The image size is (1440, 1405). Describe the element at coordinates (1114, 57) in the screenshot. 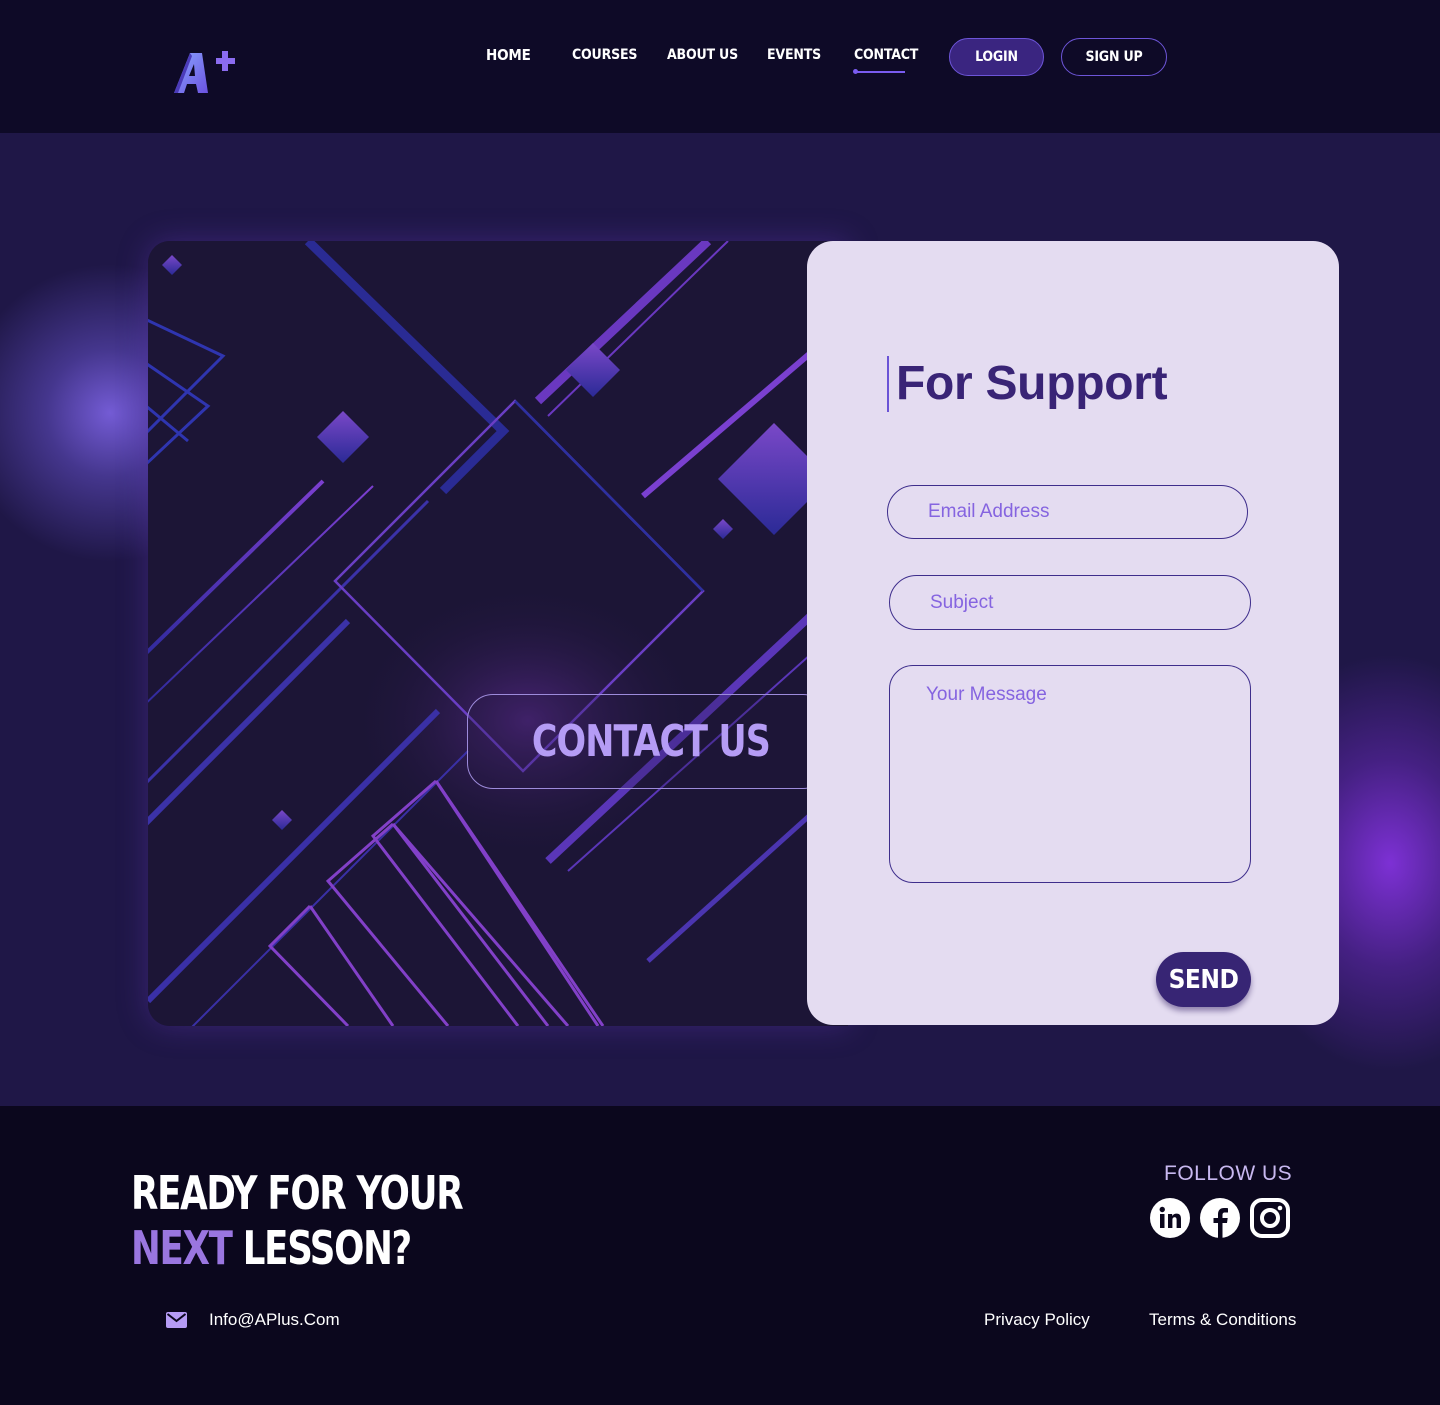

I see `signup-button: SIGN UP` at that location.